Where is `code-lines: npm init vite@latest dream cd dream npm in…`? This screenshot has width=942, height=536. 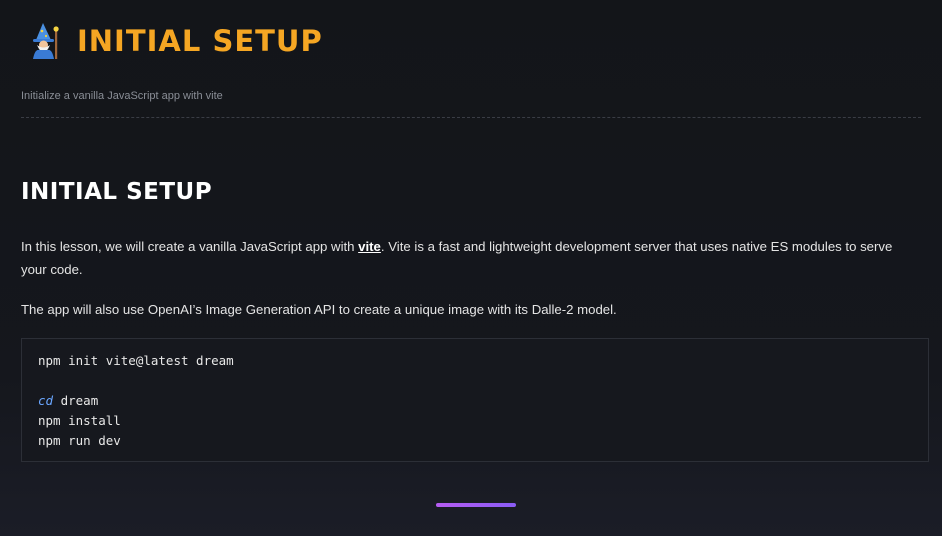 code-lines: npm init vite@latest dream cd dream npm in… is located at coordinates (136, 401).